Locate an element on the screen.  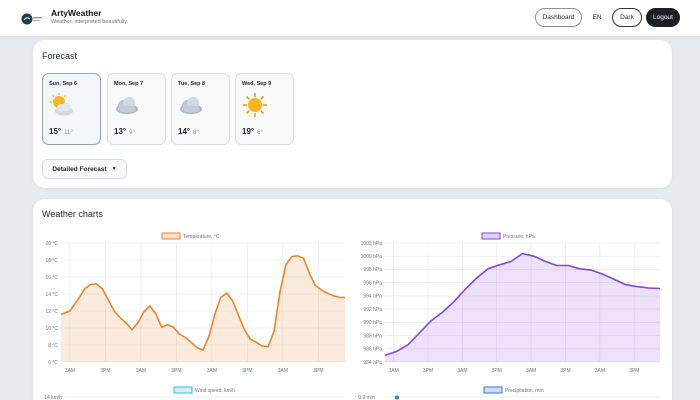
app-title: ArtyWeather is located at coordinates (76, 13).